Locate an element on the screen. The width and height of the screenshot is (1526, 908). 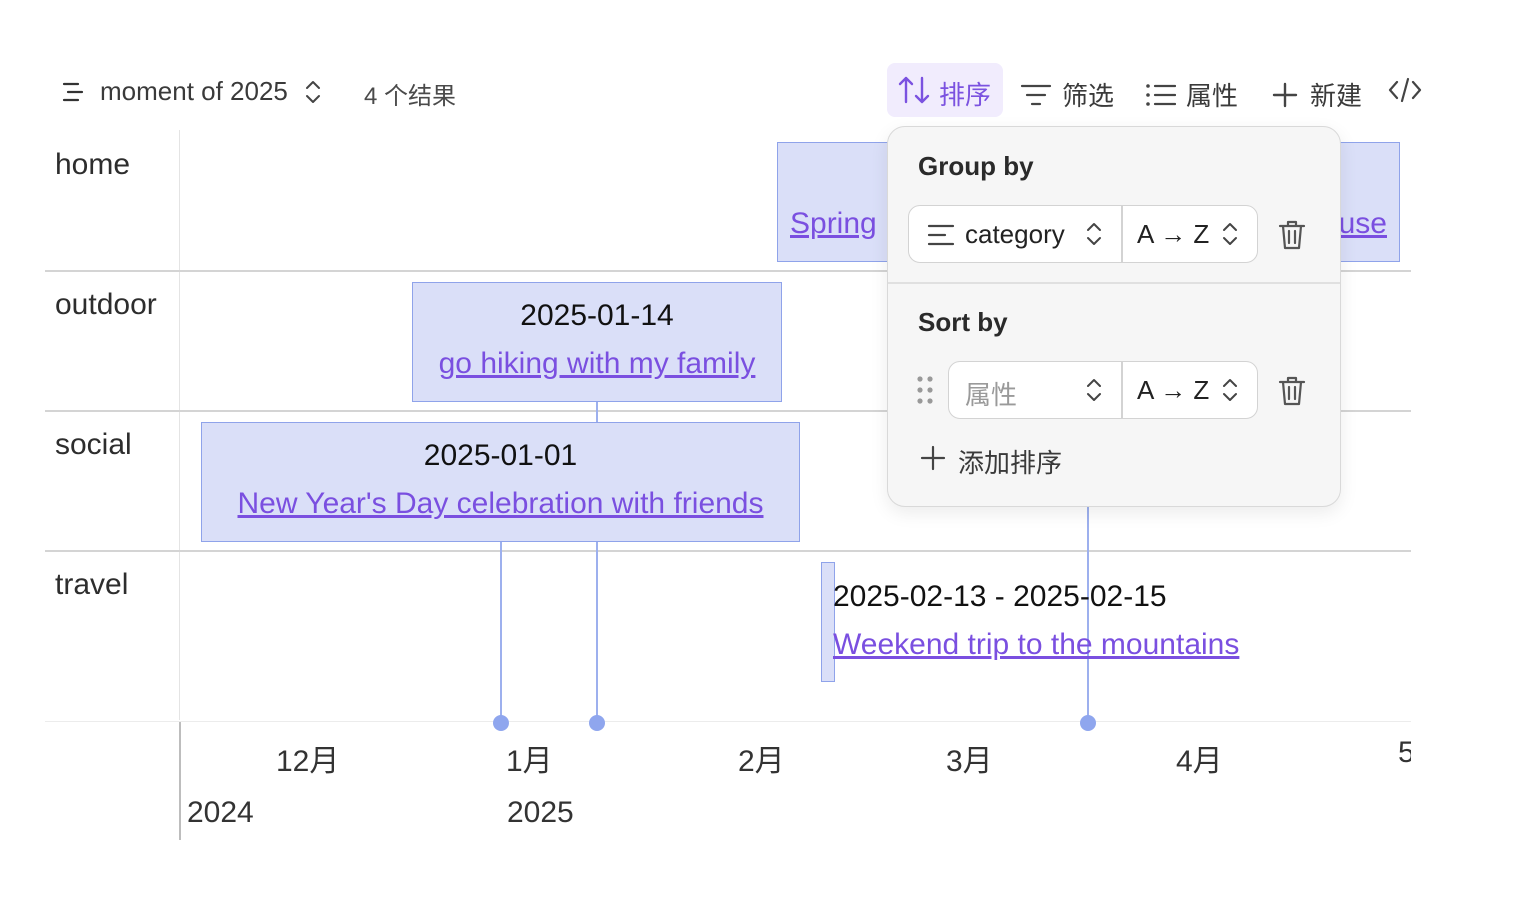
popover-divider is located at coordinates (1114, 283).